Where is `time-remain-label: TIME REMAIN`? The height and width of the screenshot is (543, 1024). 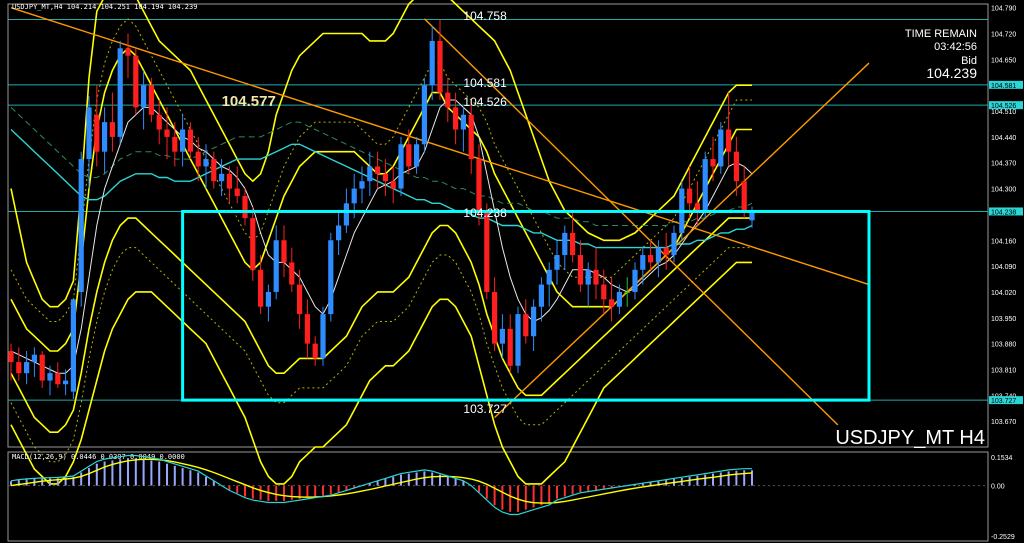 time-remain-label: TIME REMAIN is located at coordinates (941, 34).